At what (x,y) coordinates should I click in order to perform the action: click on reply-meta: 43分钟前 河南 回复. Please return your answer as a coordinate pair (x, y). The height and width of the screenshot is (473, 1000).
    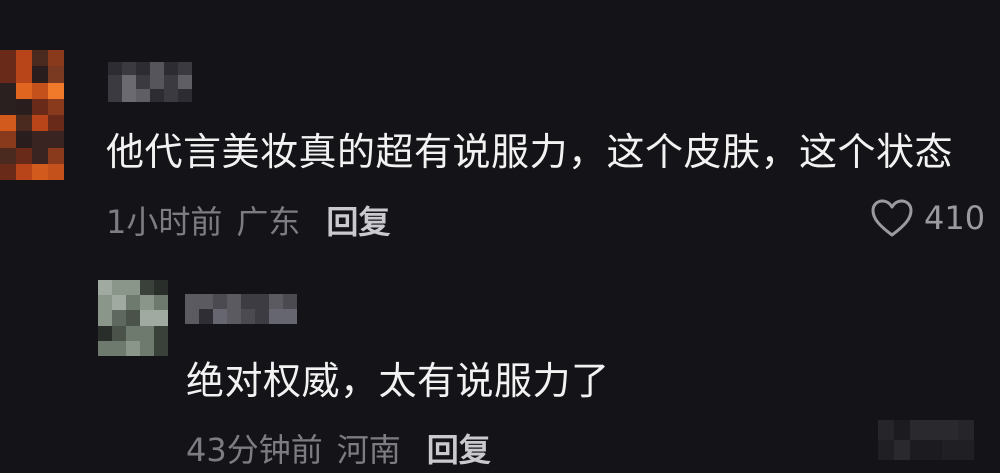
    Looking at the image, I should click on (338, 450).